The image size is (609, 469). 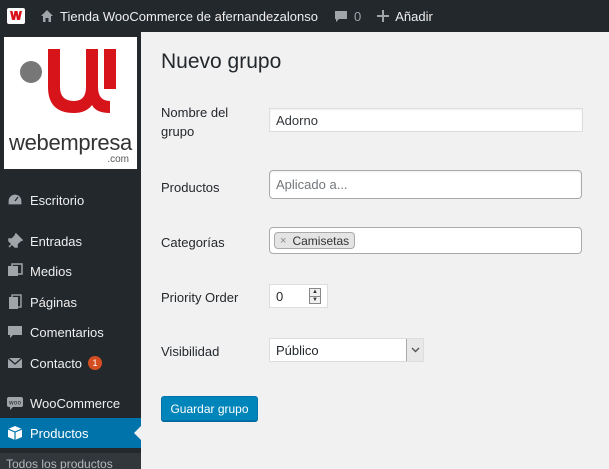 What do you see at coordinates (57, 200) in the screenshot?
I see `sidebar-item-label: Escritorio` at bounding box center [57, 200].